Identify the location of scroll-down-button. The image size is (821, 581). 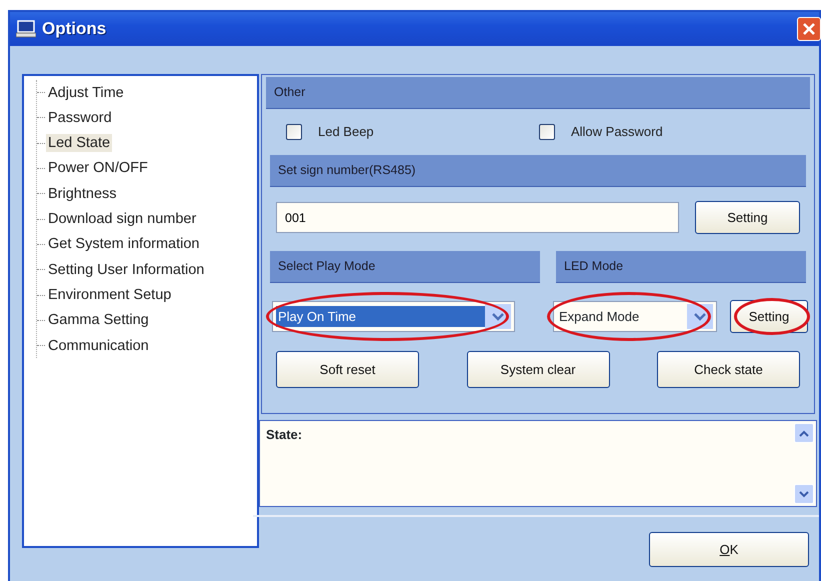
(804, 494).